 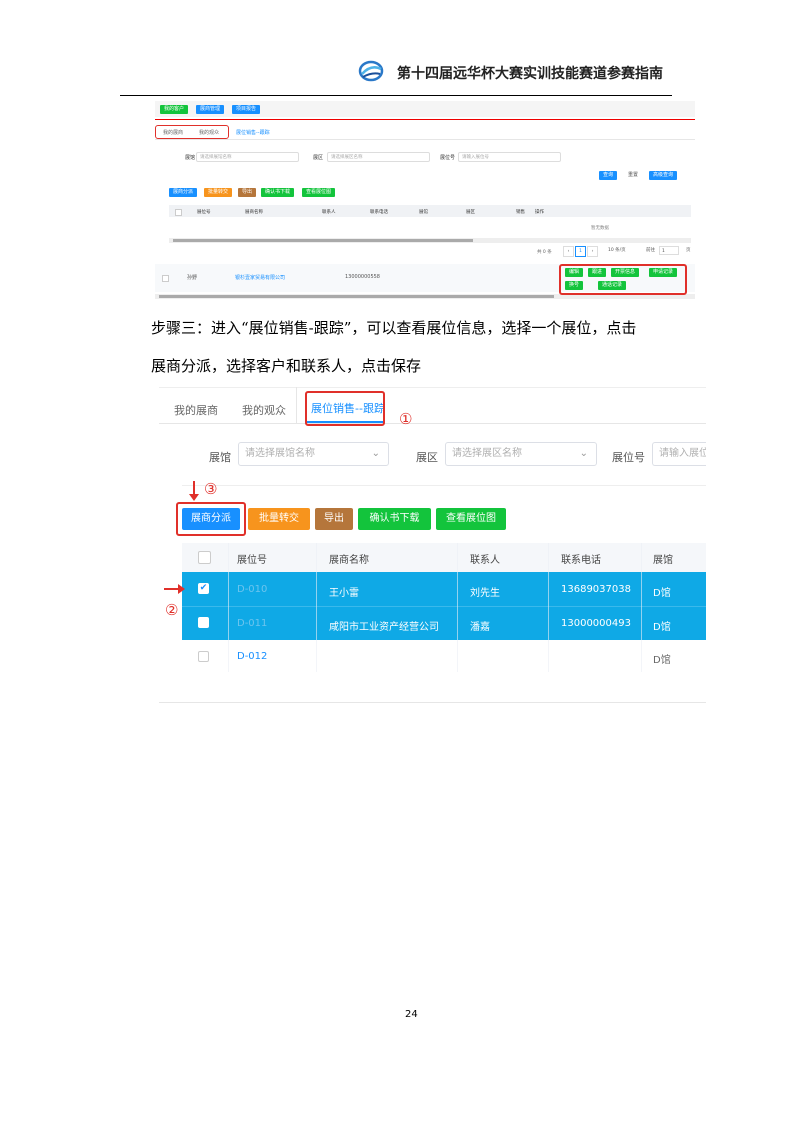 I want to click on project-report-button: 项目报告, so click(x=246, y=109).